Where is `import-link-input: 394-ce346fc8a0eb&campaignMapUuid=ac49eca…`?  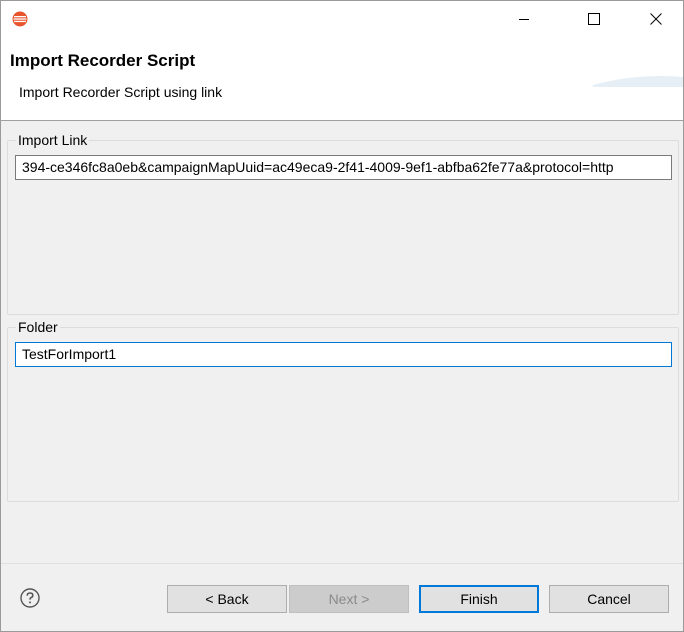
import-link-input: 394-ce346fc8a0eb&campaignMapUuid=ac49eca… is located at coordinates (343, 167).